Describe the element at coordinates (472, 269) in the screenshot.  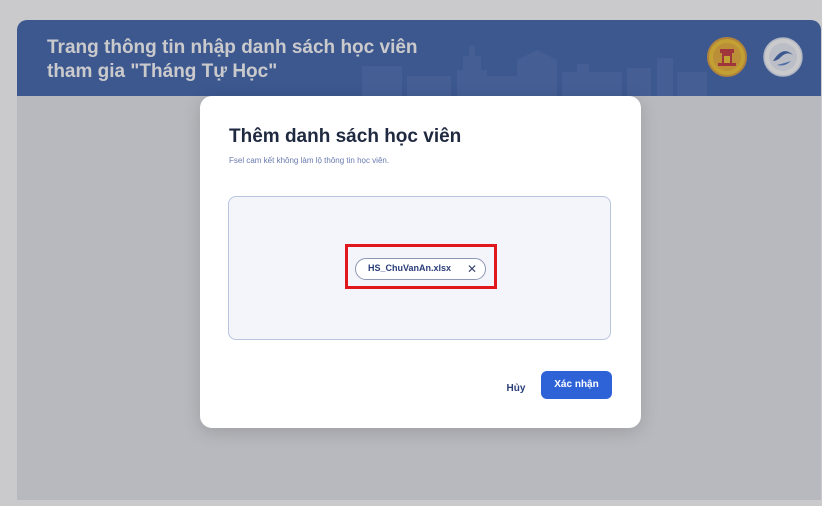
I see `close-icon: ✕` at that location.